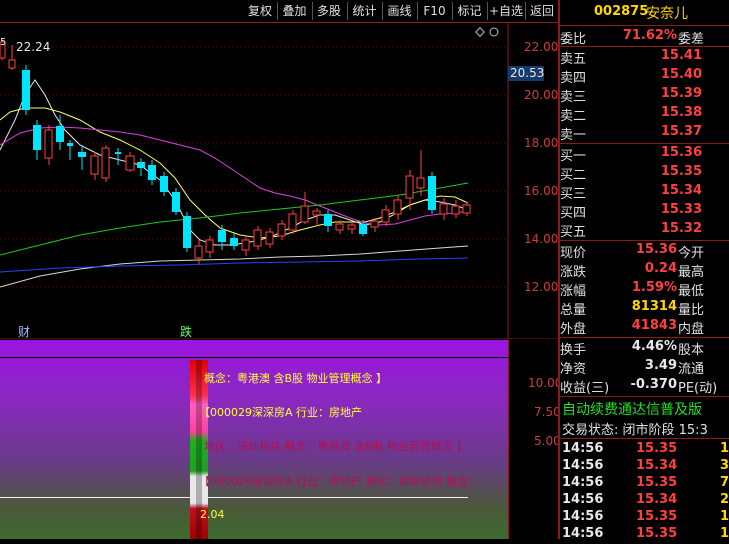 This screenshot has width=729, height=544. What do you see at coordinates (657, 516) in the screenshot?
I see `tick-price: 15.35` at bounding box center [657, 516].